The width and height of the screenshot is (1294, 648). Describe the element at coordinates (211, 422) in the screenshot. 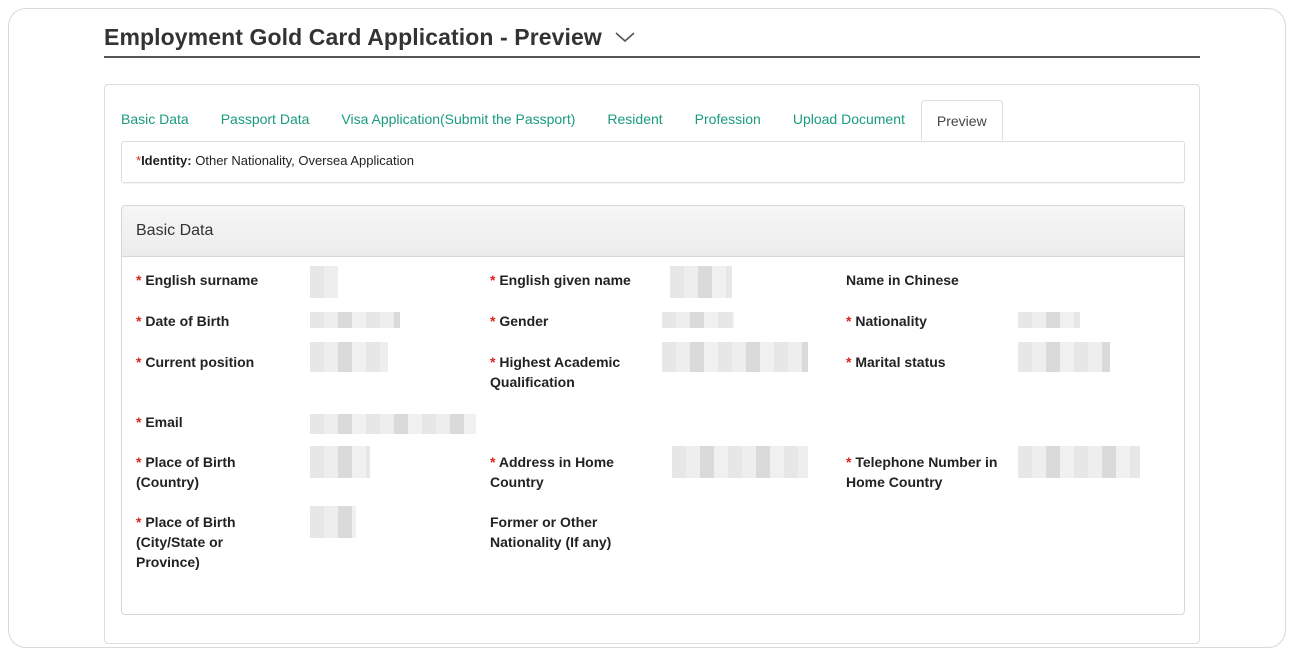

I see `label-email: * Email` at that location.